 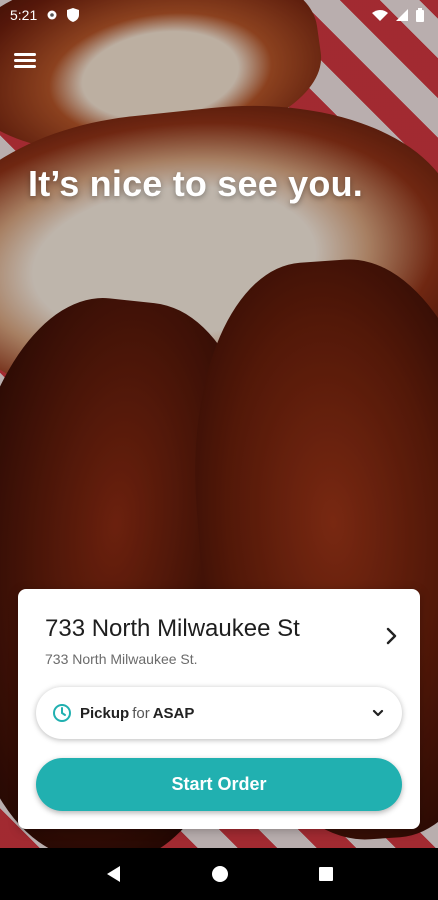 I want to click on battery-icon, so click(x=420, y=15).